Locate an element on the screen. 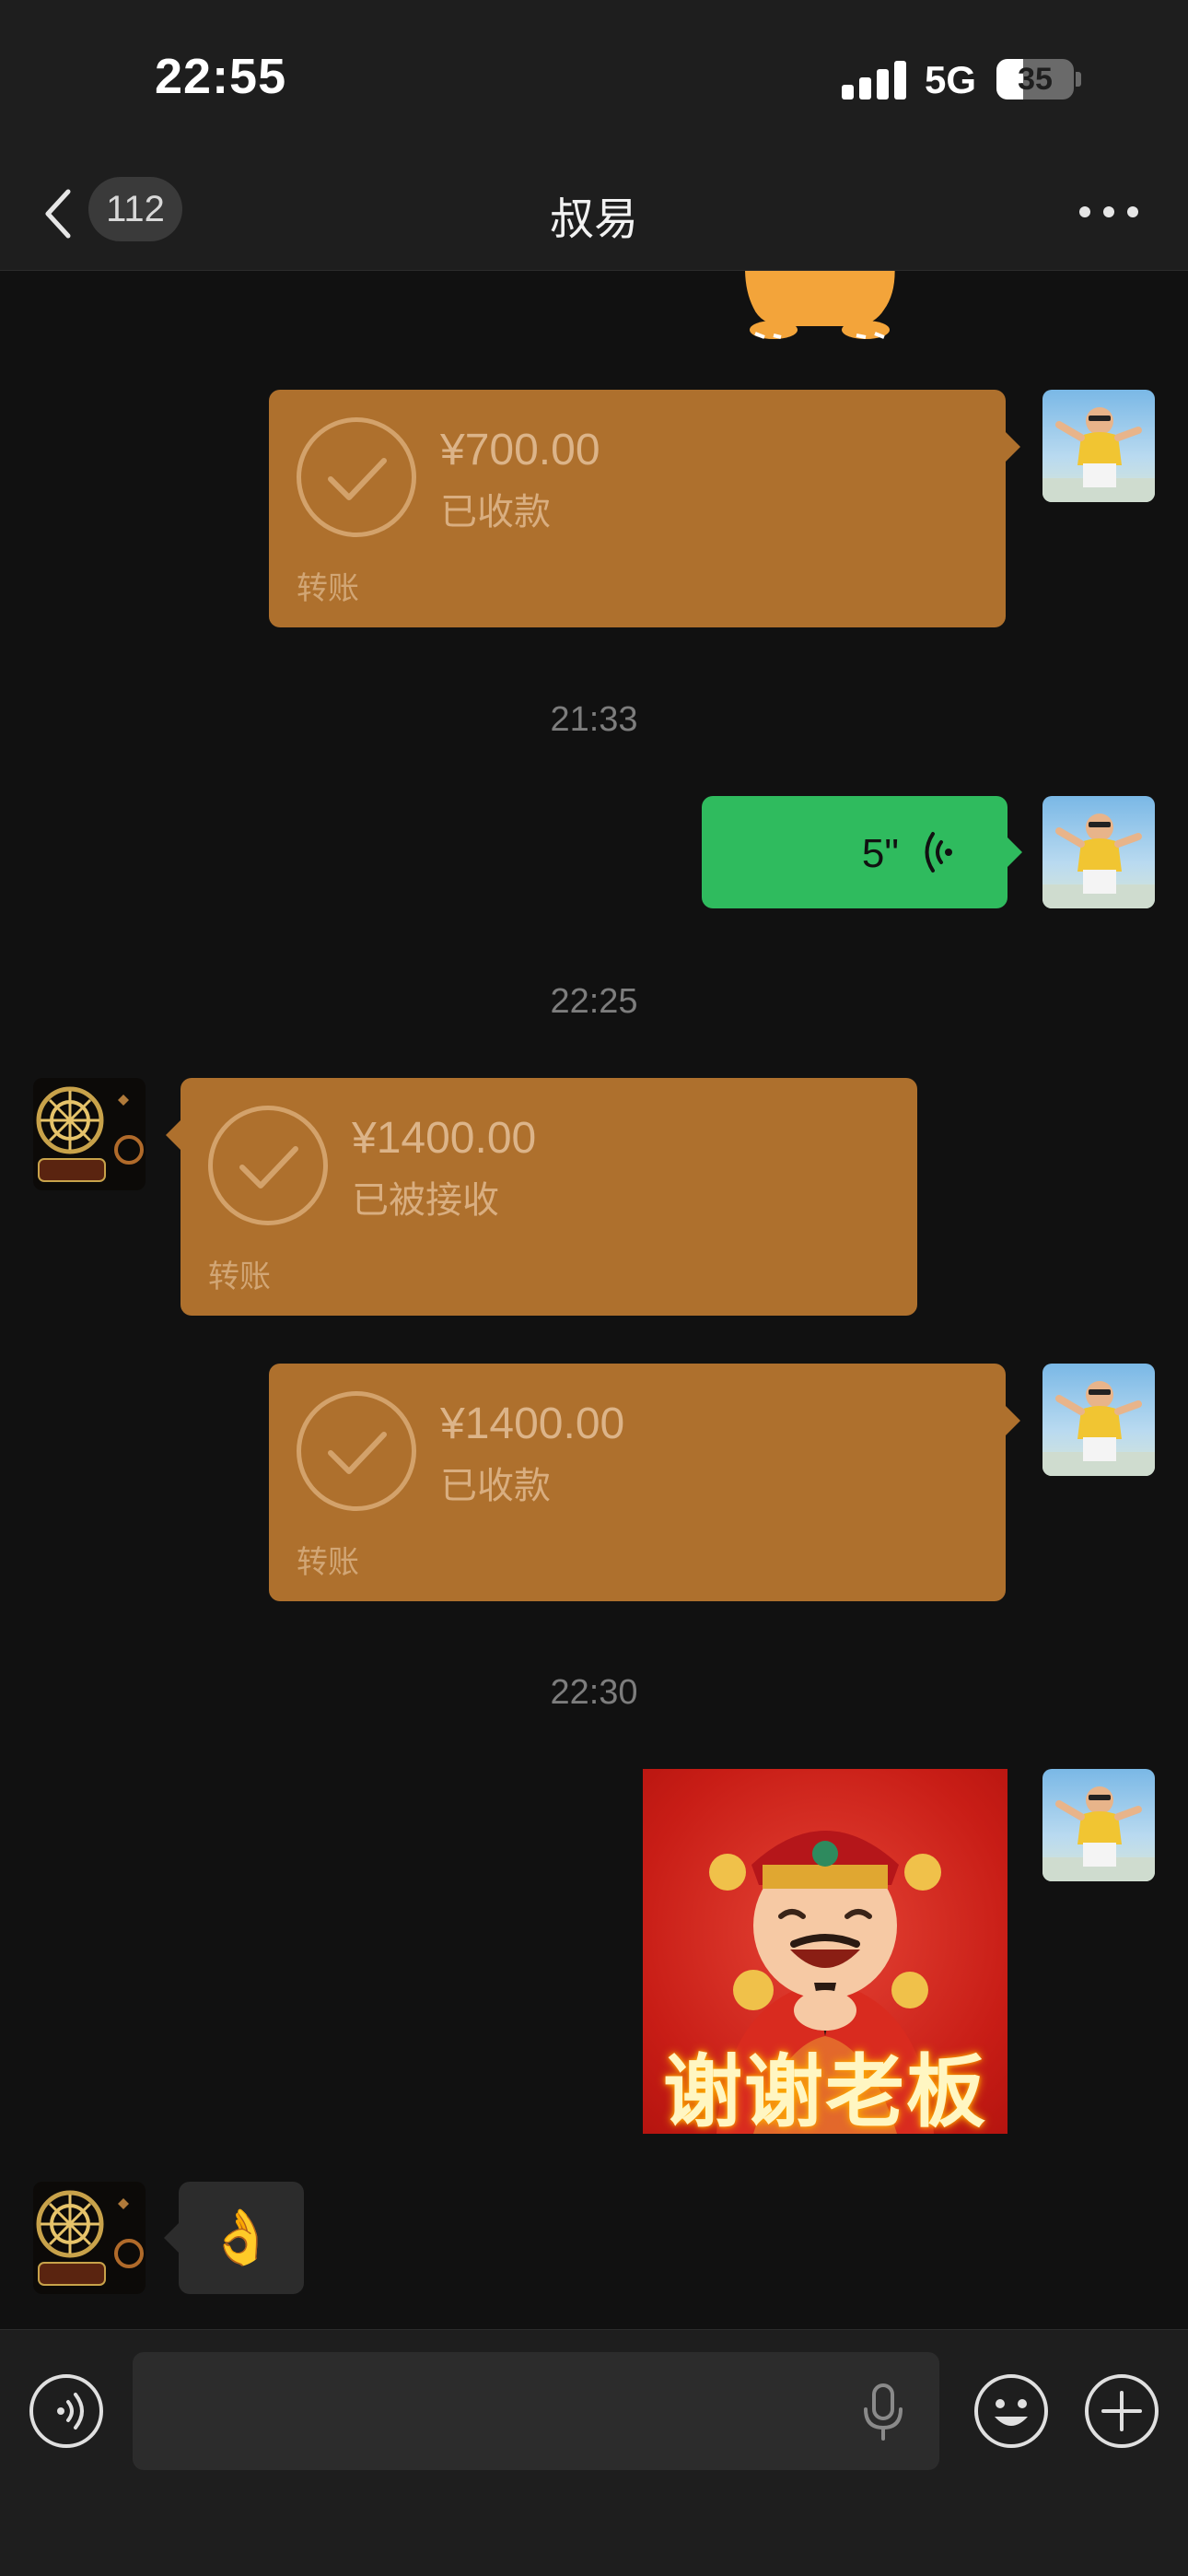 This screenshot has height=2576, width=1188. ok-hand-emoji: 👌 is located at coordinates (241, 2237).